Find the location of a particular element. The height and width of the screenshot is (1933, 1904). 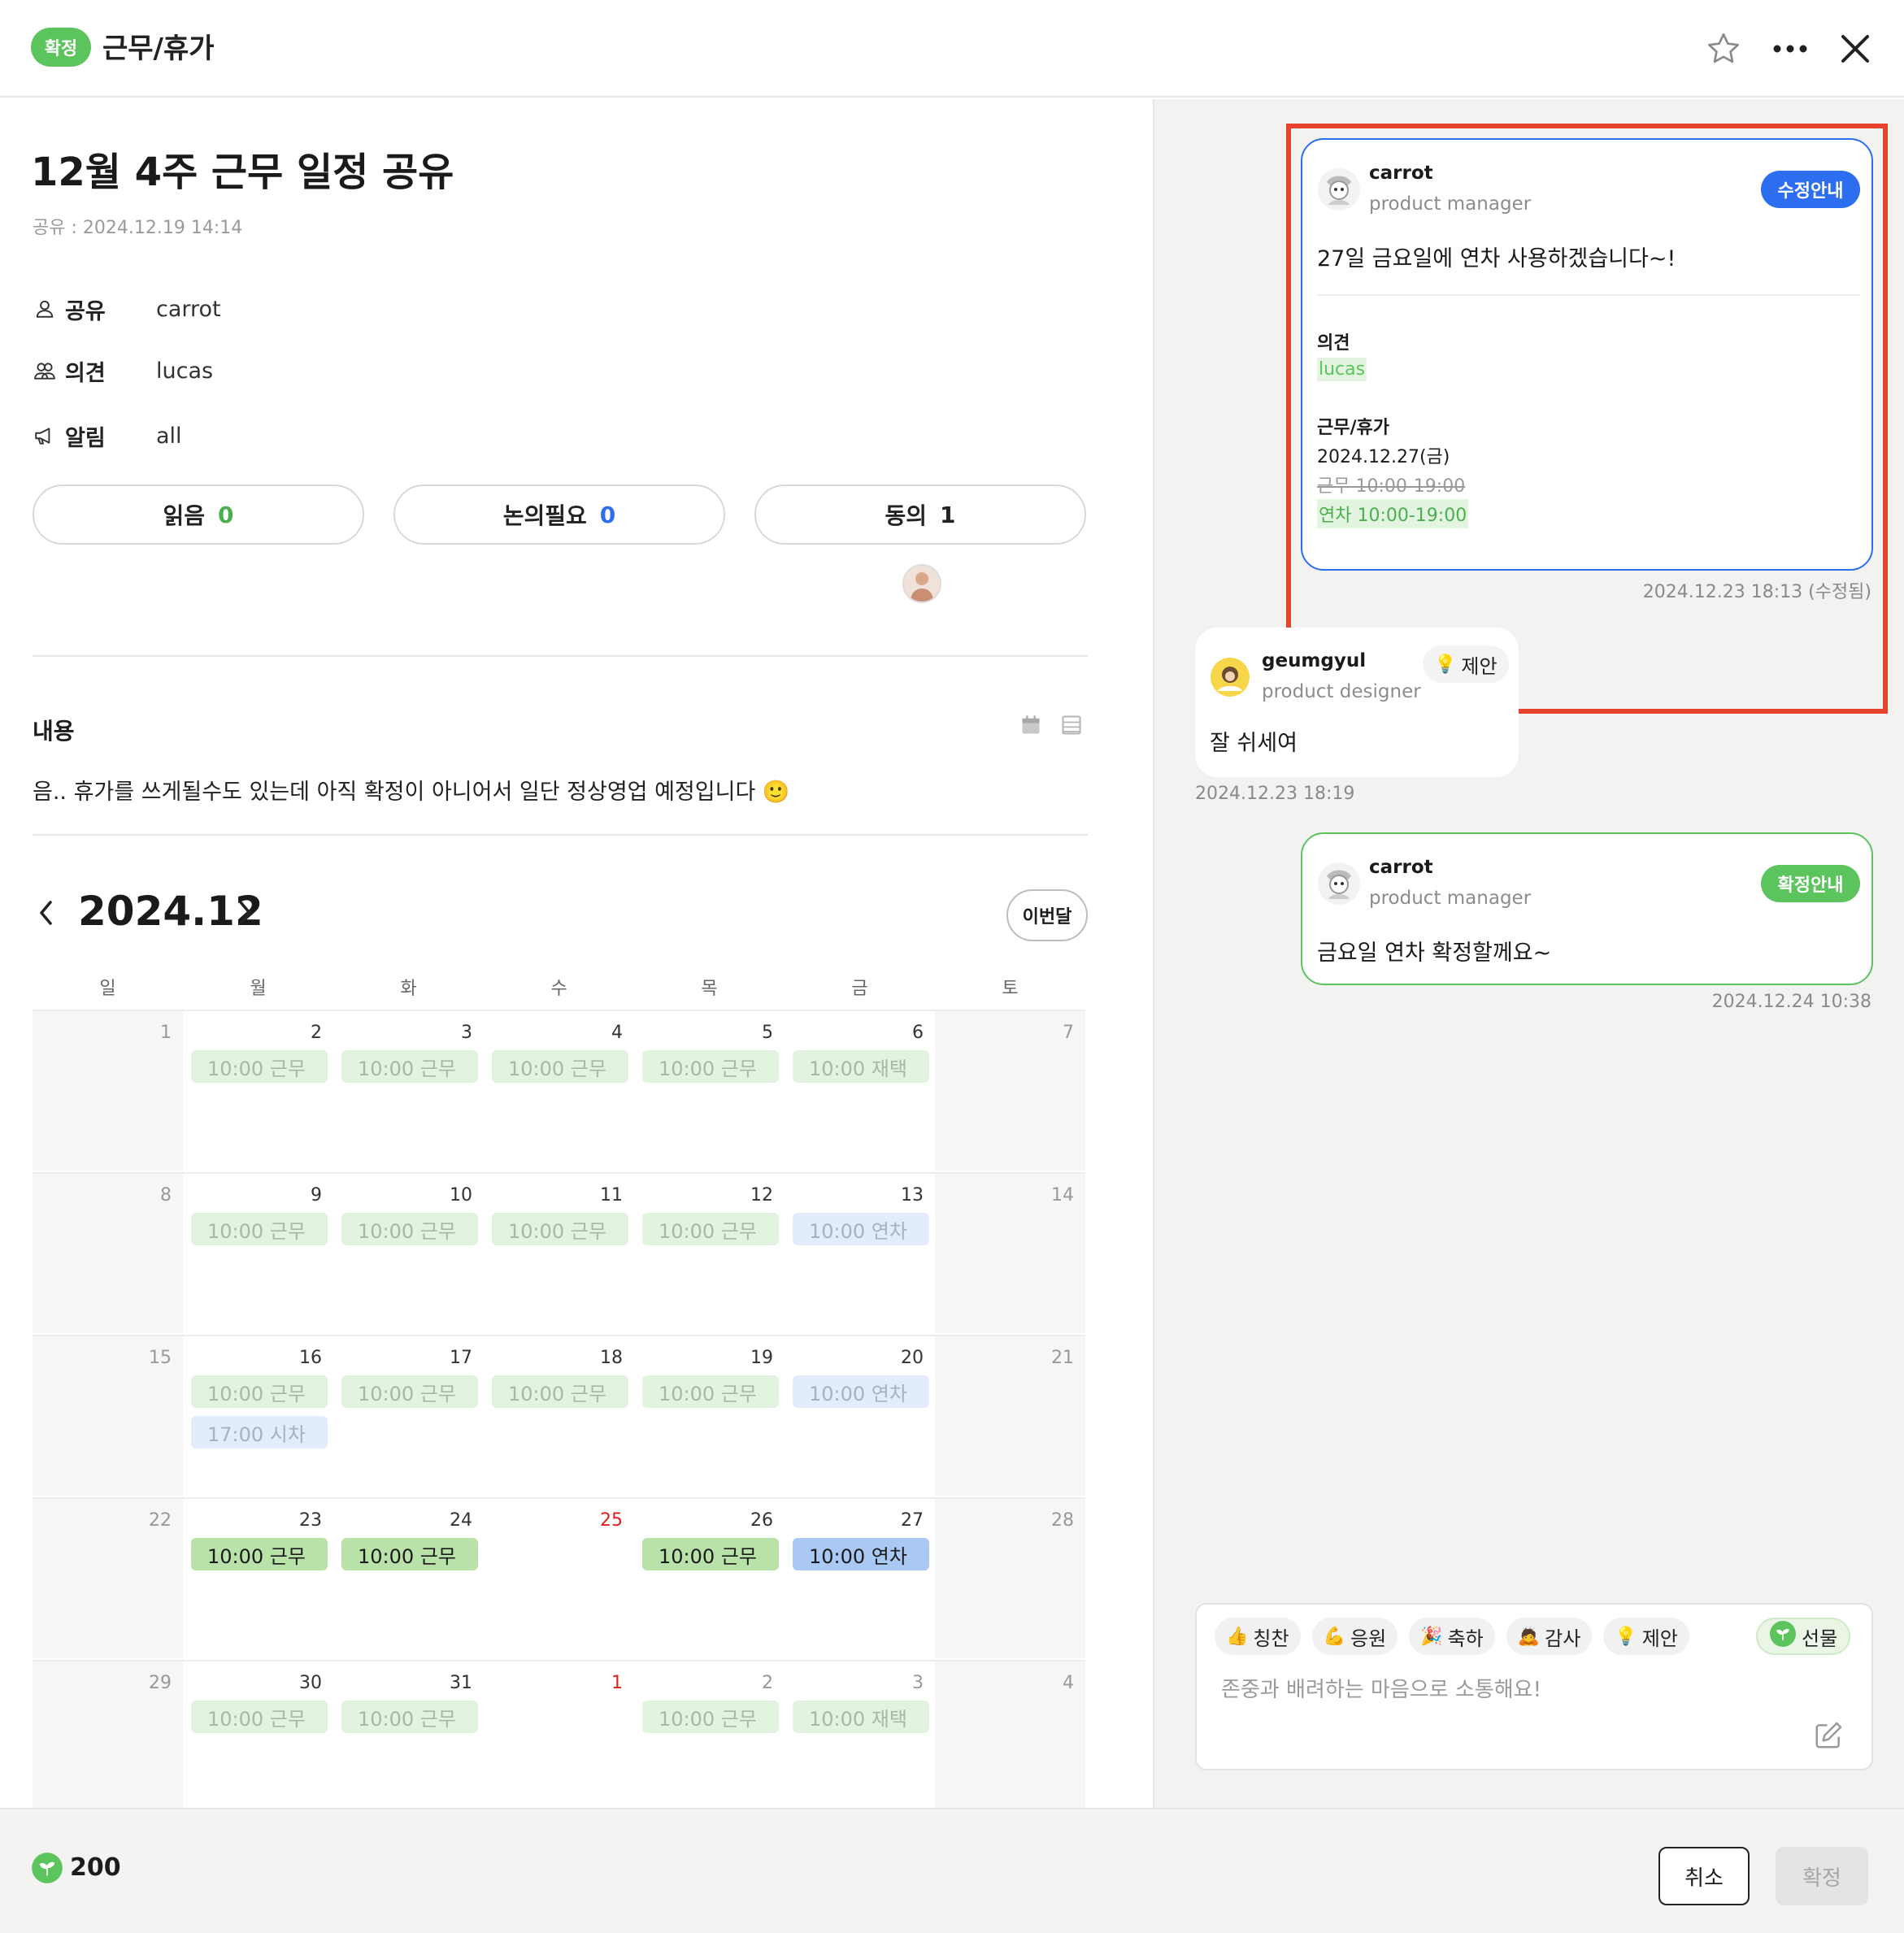

calendar-day-cell: 15 is located at coordinates (108, 1415).